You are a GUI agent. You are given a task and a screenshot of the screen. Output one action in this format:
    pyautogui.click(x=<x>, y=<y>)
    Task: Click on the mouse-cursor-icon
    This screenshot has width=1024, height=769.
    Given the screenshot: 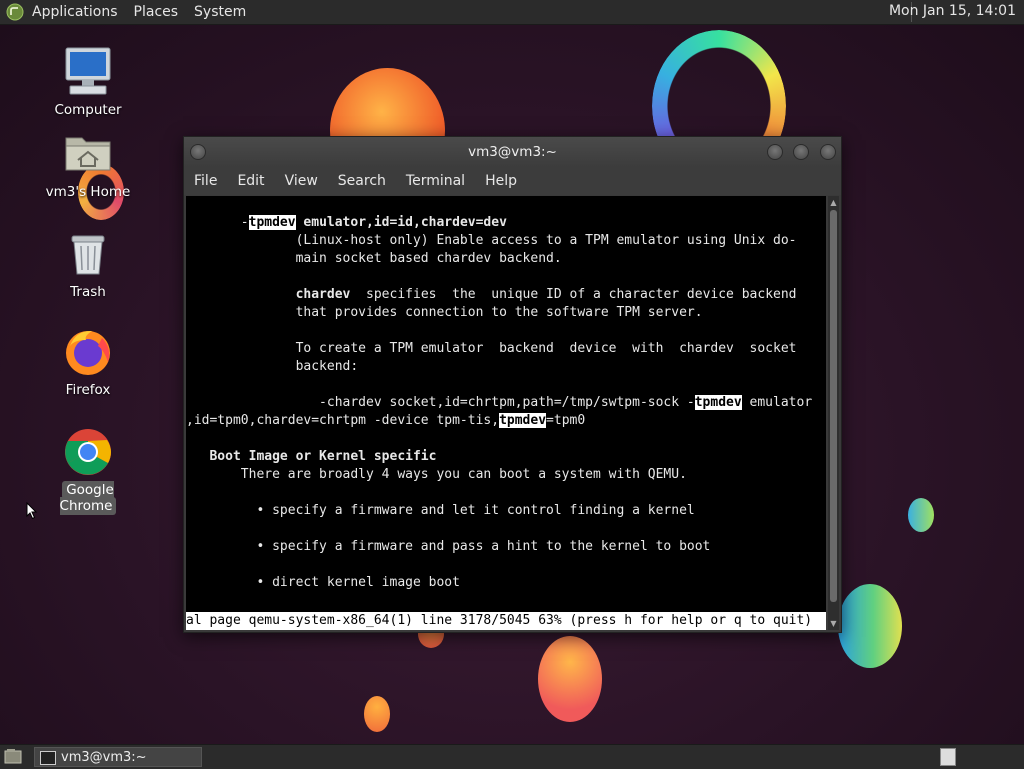 What is the action you would take?
    pyautogui.click(x=32, y=511)
    